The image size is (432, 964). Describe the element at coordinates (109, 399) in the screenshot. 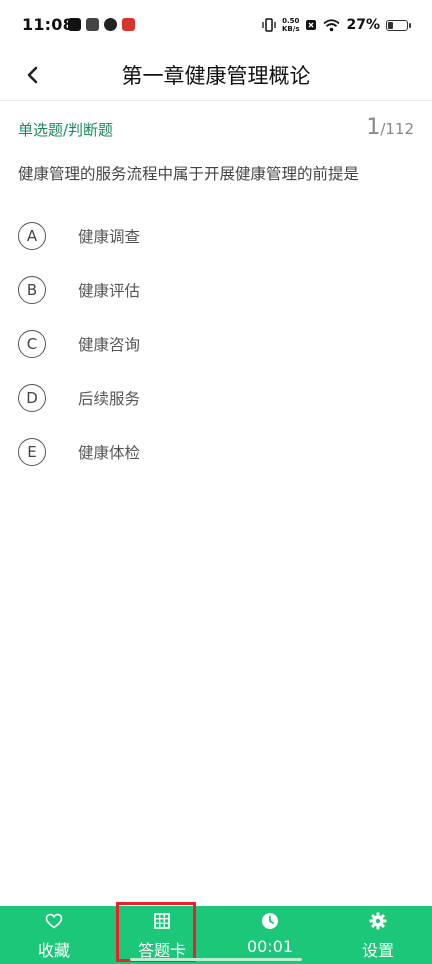

I see `option-label: 后续服务` at that location.